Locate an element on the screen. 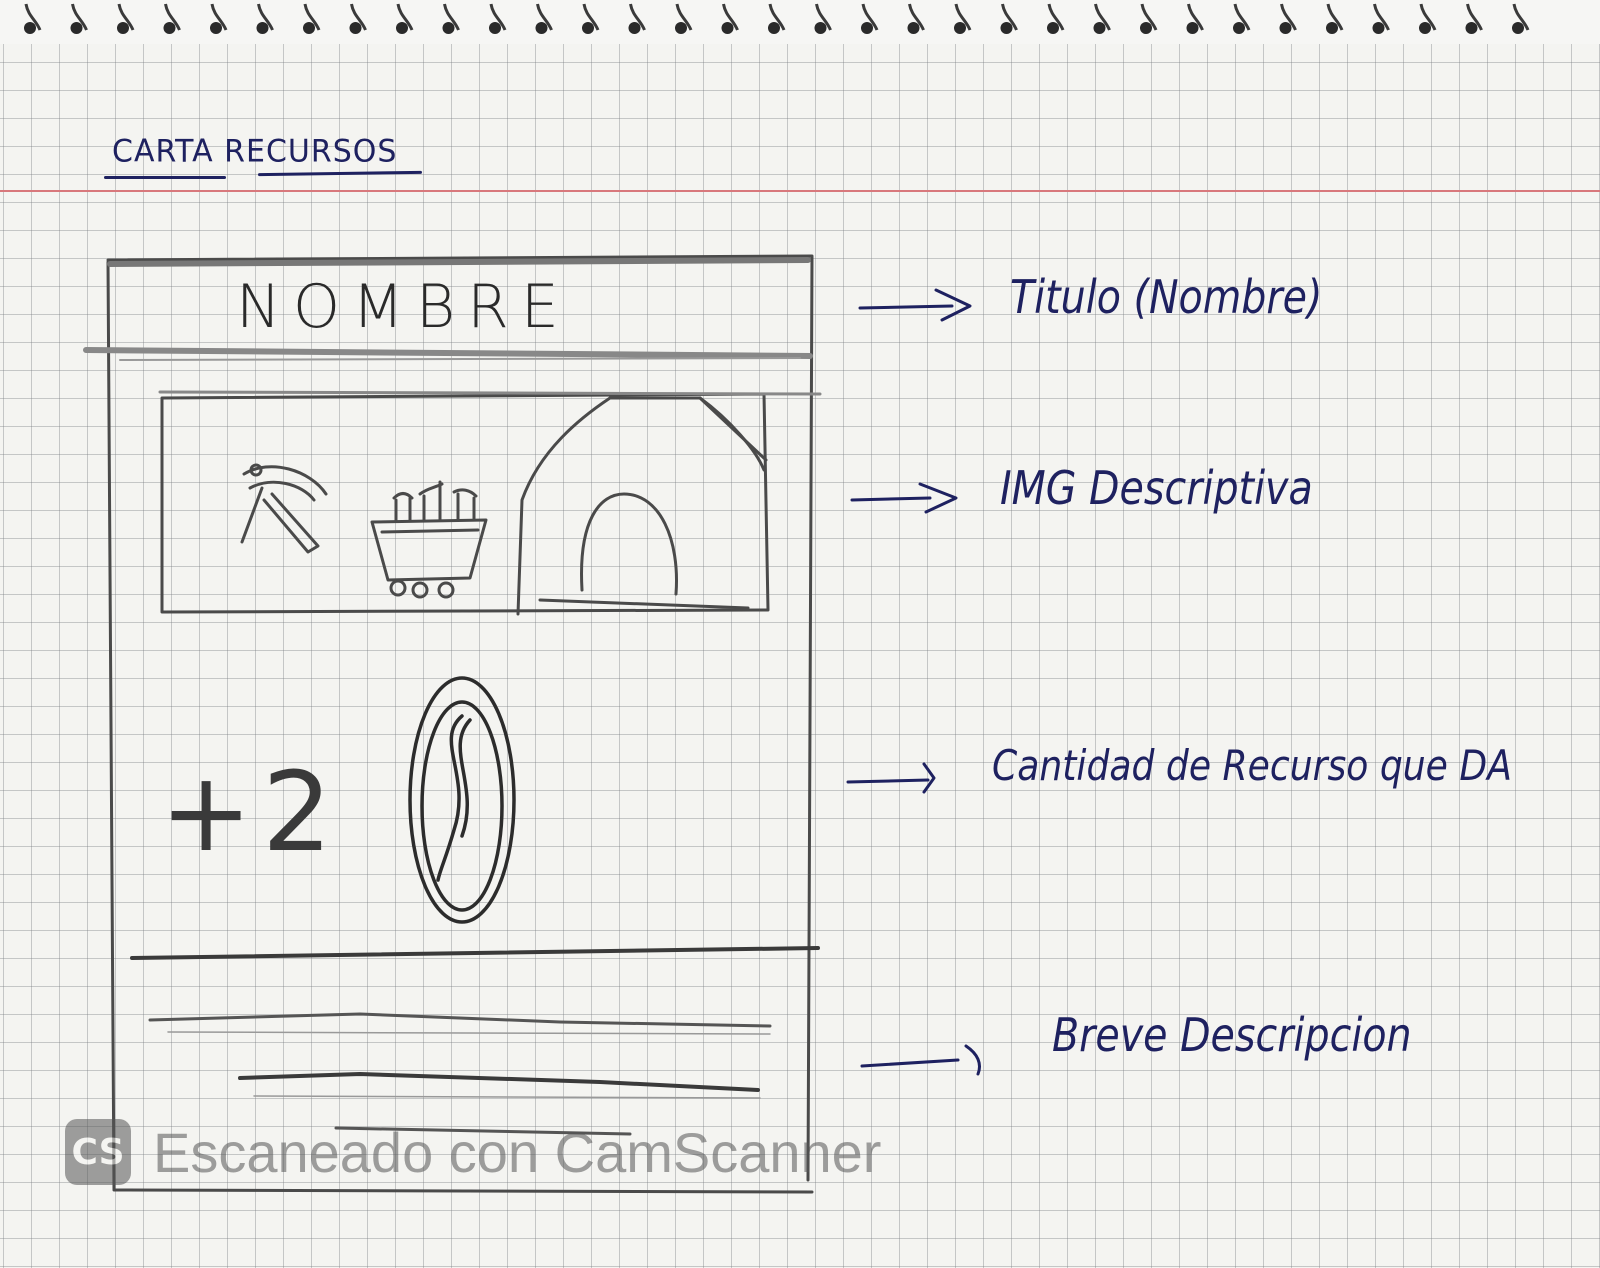 The image size is (1600, 1268). annotation-amount: Cantidad de Recurso que DA is located at coordinates (1252, 765).